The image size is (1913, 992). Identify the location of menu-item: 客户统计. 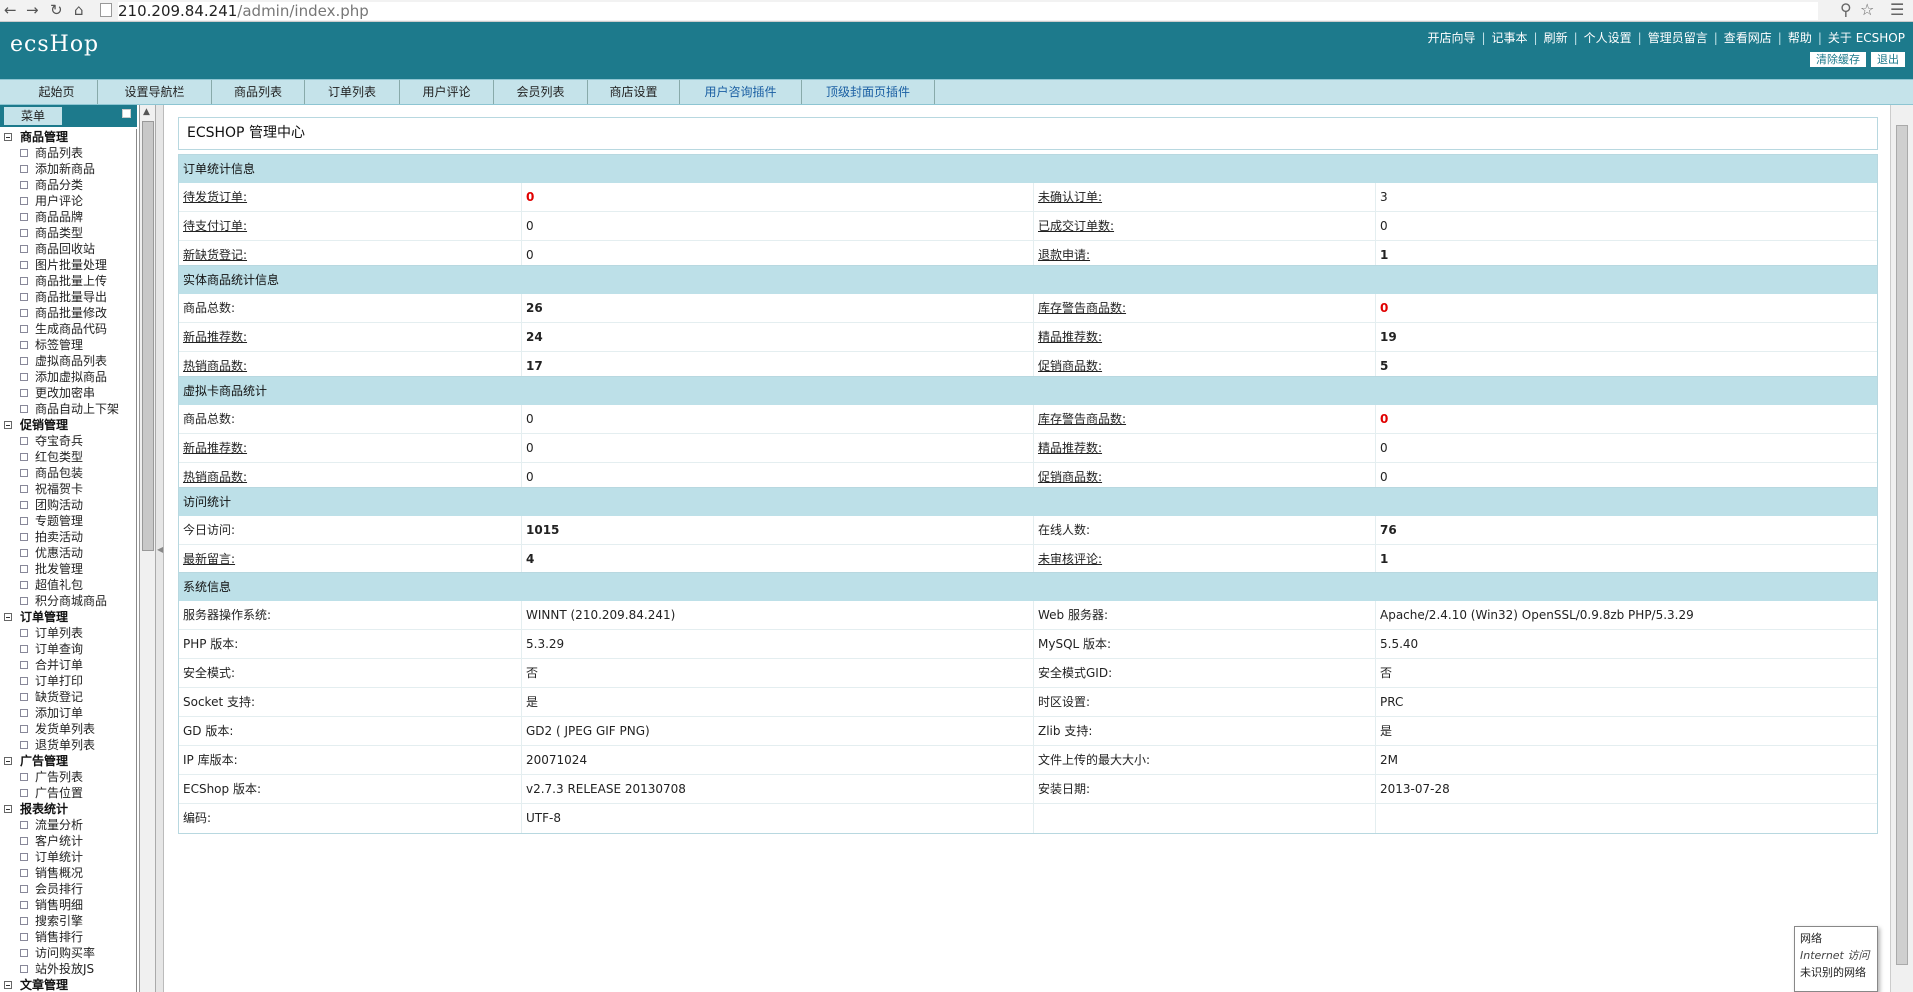
(68, 841).